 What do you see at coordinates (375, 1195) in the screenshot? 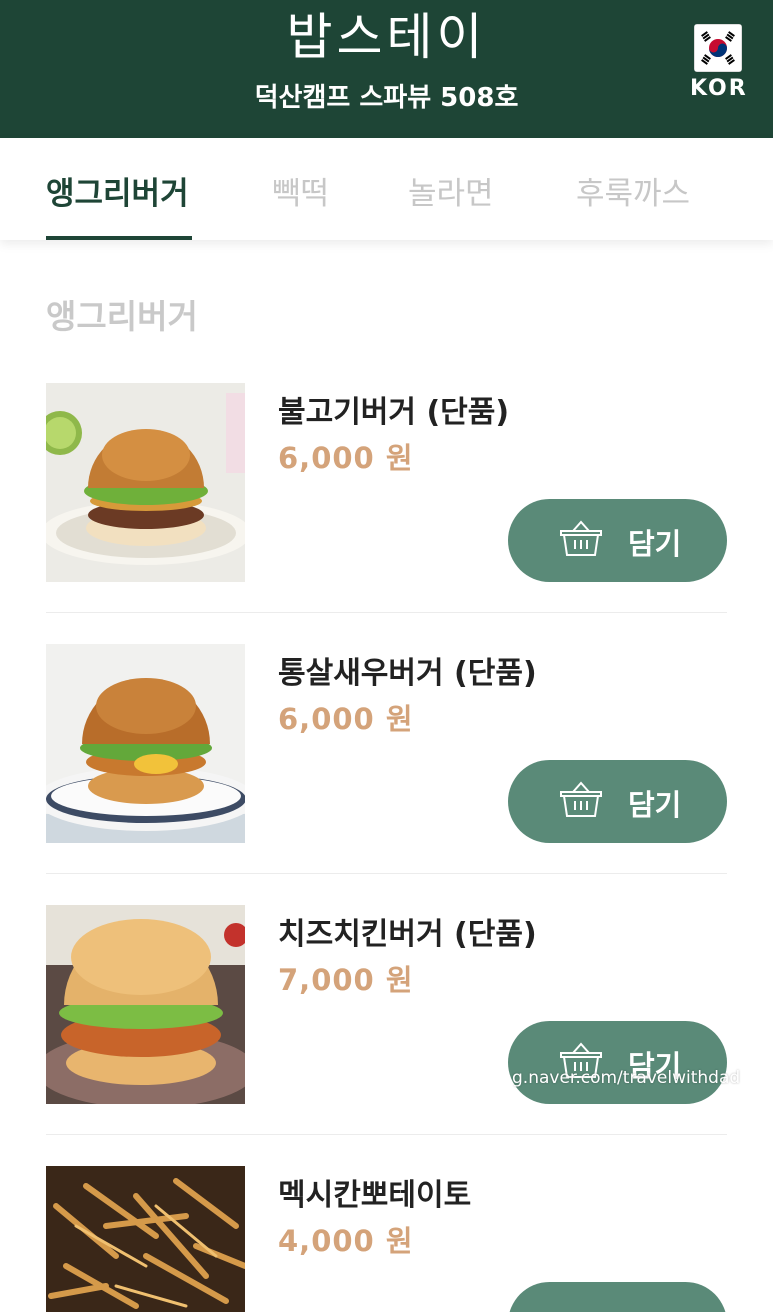
I see `menu-item-name: 멕시칸뽀테이토` at bounding box center [375, 1195].